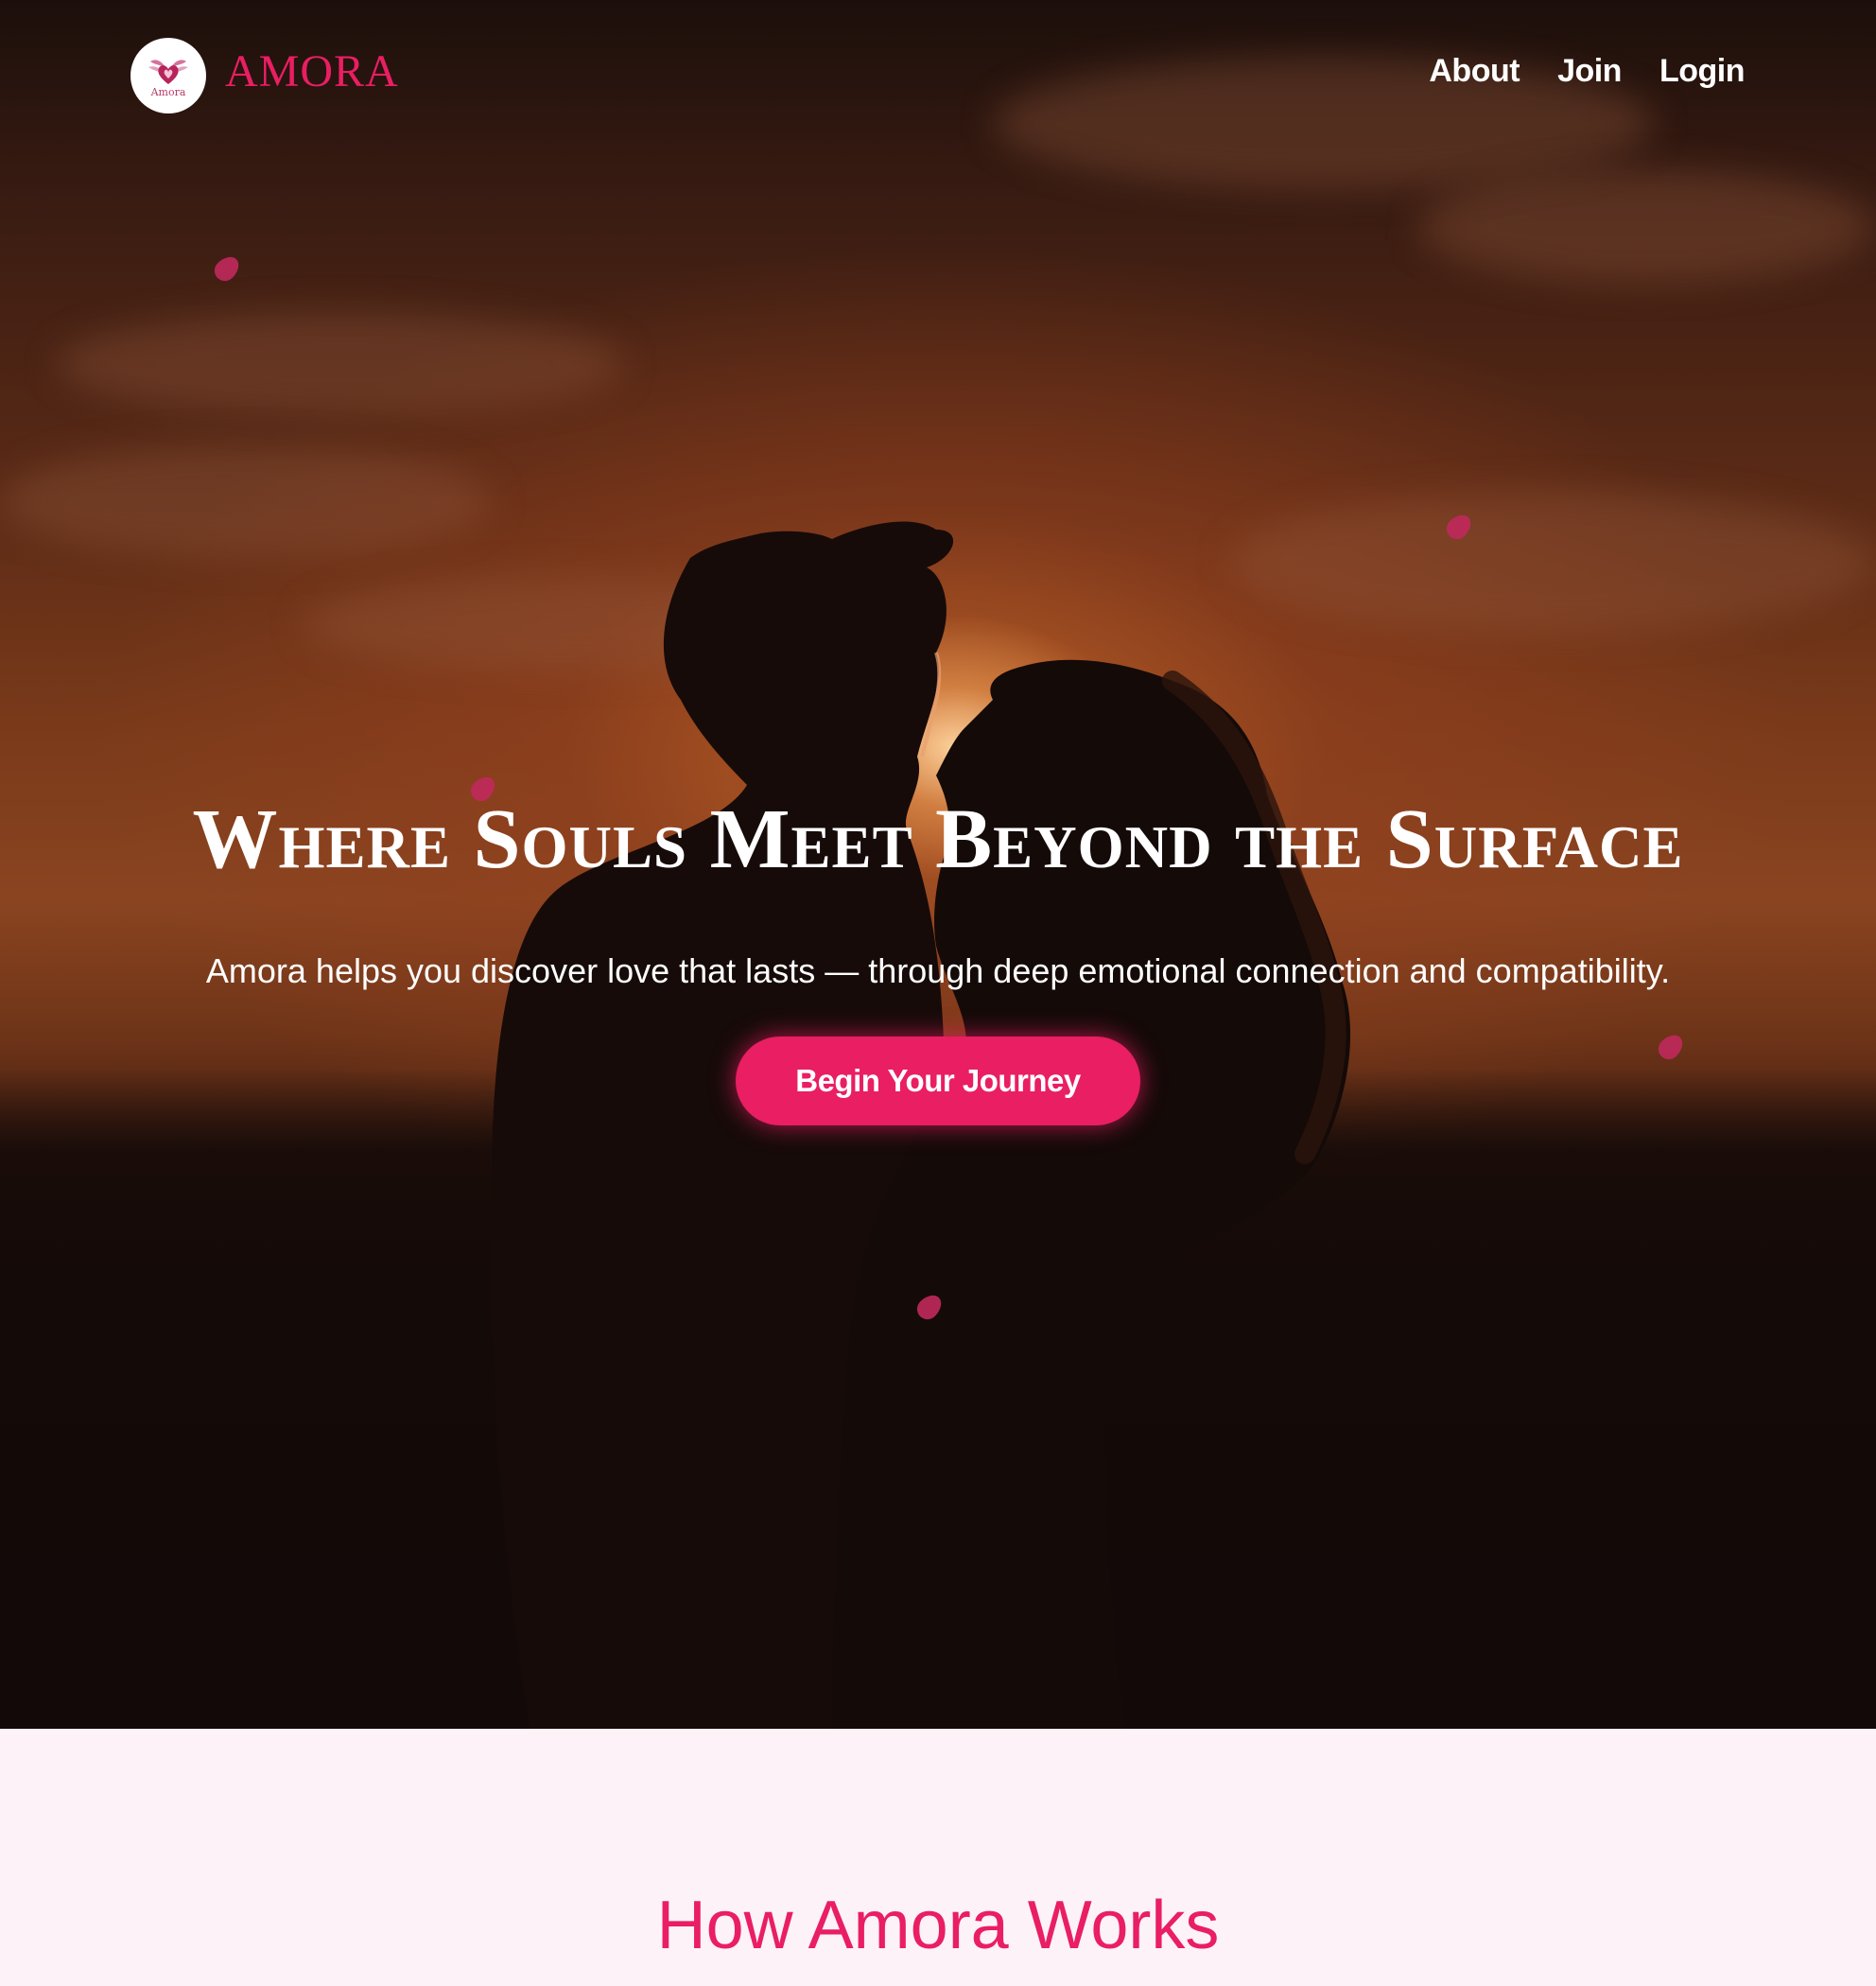 The height and width of the screenshot is (1986, 1876). What do you see at coordinates (938, 1858) in the screenshot?
I see `how-it-works-section: How Amora Works` at bounding box center [938, 1858].